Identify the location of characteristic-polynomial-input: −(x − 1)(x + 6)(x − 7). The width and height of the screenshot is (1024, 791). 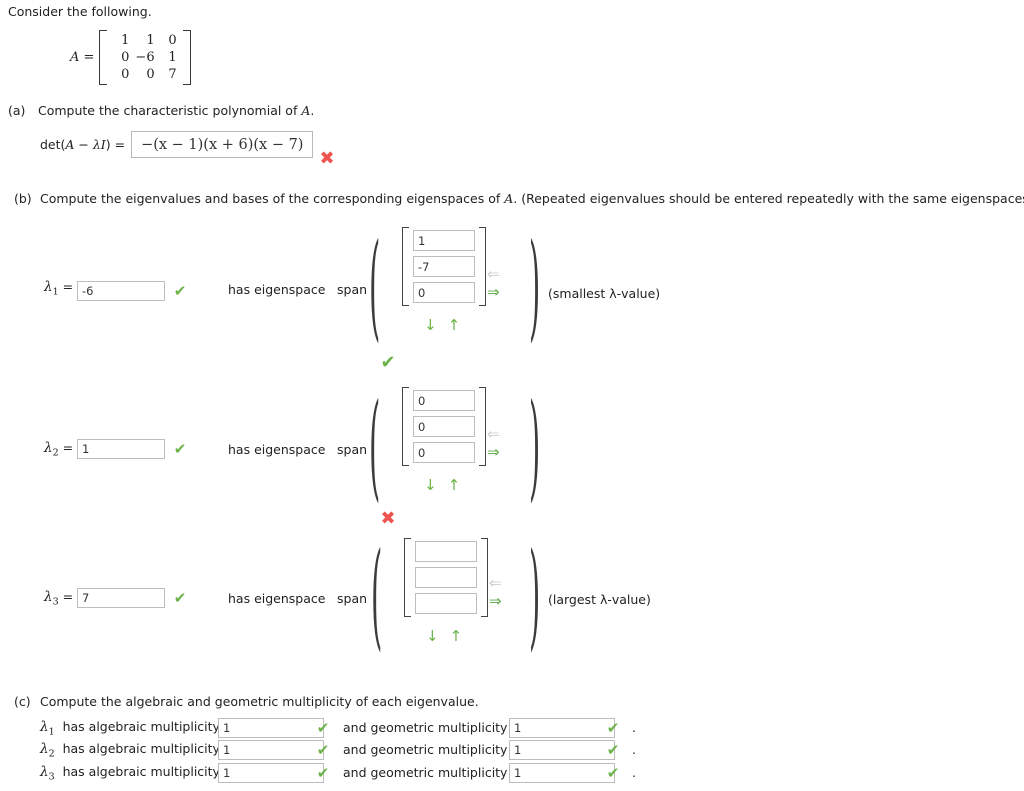
(222, 144).